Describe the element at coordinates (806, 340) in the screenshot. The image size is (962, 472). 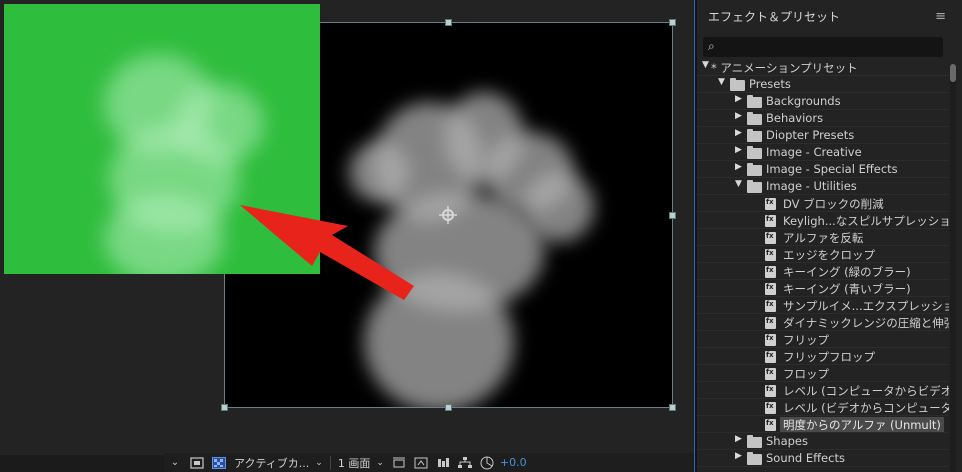
I see `tree-item-label: フリップ` at that location.